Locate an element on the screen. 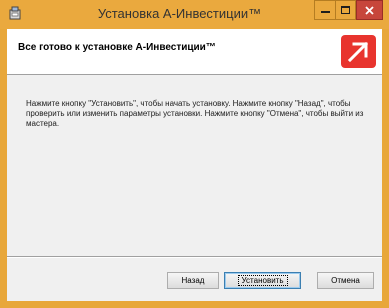 The height and width of the screenshot is (308, 389). close-button is located at coordinates (369, 10).